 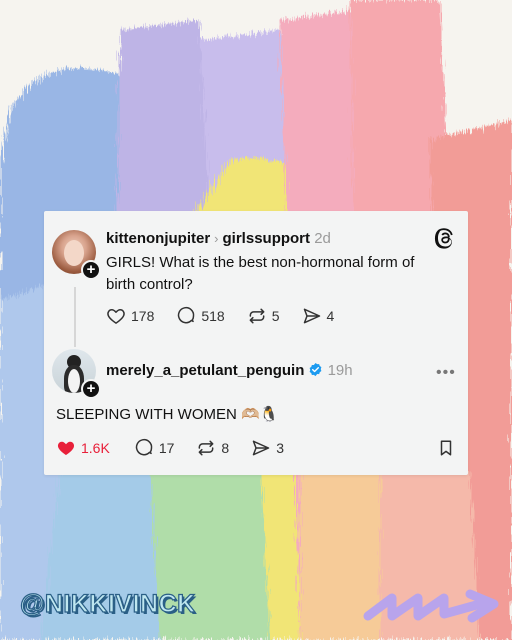 I want to click on share-button: 4, so click(x=318, y=316).